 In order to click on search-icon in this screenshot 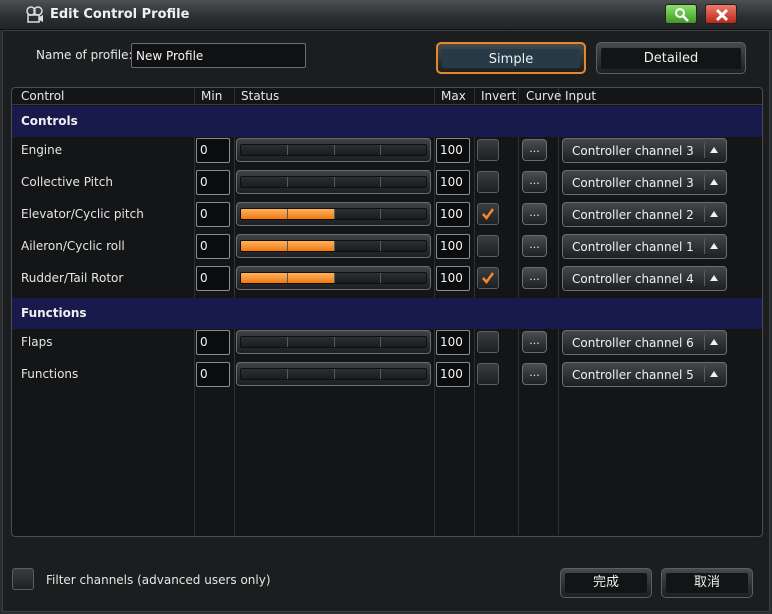, I will do `click(682, 15)`.